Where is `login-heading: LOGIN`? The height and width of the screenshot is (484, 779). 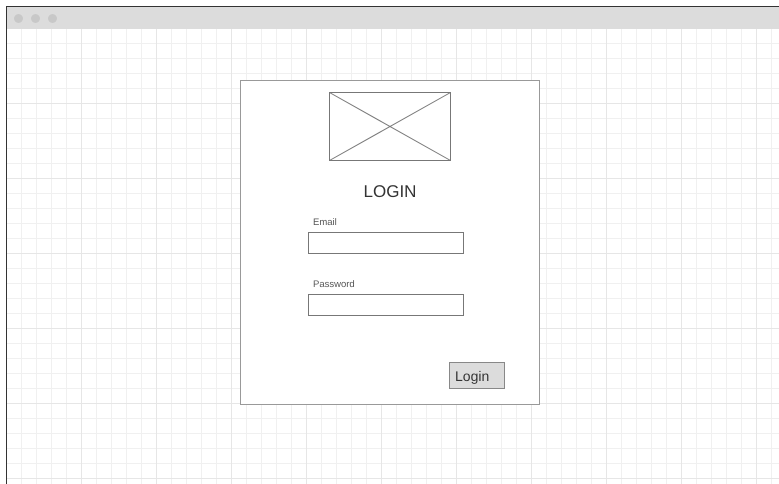
login-heading: LOGIN is located at coordinates (390, 192).